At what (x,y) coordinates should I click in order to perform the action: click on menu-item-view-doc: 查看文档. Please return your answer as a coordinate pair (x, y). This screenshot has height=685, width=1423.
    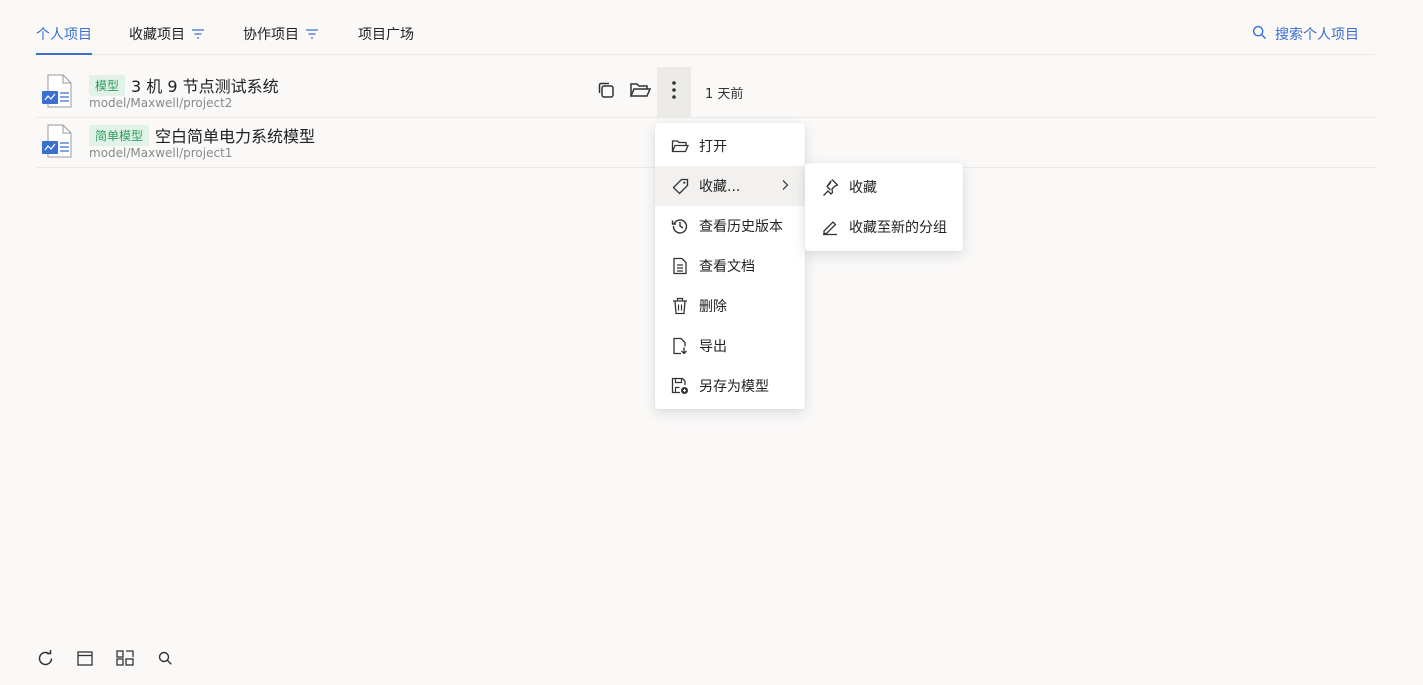
    Looking at the image, I should click on (730, 266).